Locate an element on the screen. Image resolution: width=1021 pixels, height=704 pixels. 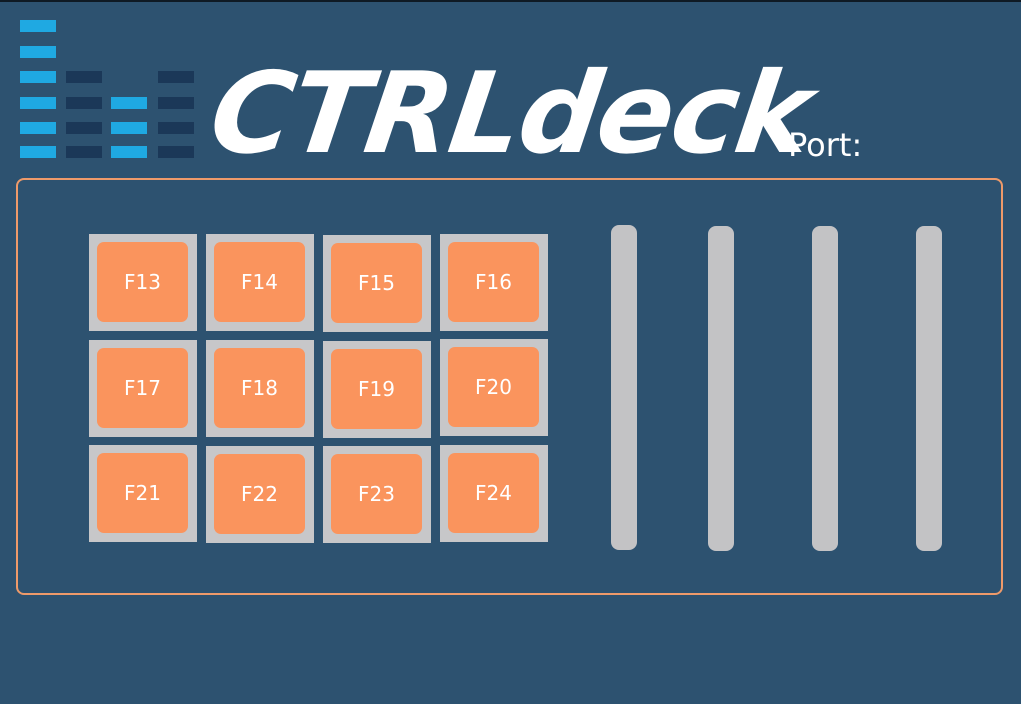
pad-cell-f17: F17 is located at coordinates (143, 388).